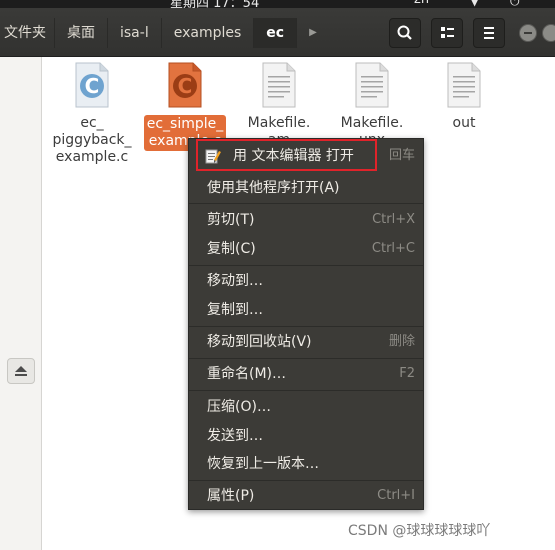 The width and height of the screenshot is (555, 550). What do you see at coordinates (277, 4) in the screenshot?
I see `system-top-bar: 星期四 17：54 zh ▼ ⏻` at bounding box center [277, 4].